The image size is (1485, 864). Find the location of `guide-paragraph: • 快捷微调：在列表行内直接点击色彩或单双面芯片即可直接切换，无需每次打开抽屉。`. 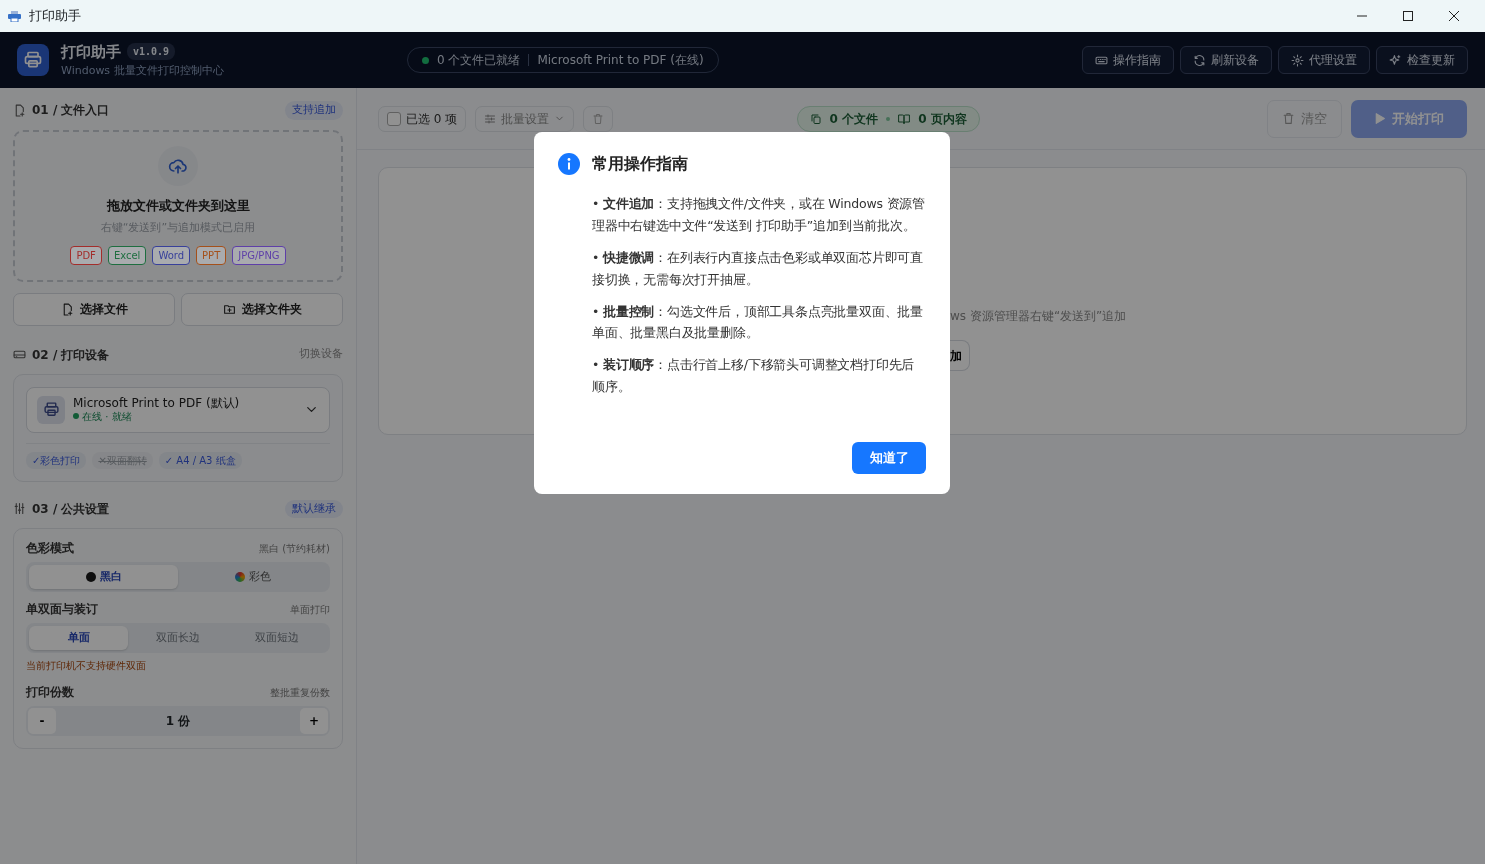

guide-paragraph: • 快捷微调：在列表行内直接点击色彩或单双面芯片即可直接切换，无需每次打开抽屉。 is located at coordinates (758, 268).